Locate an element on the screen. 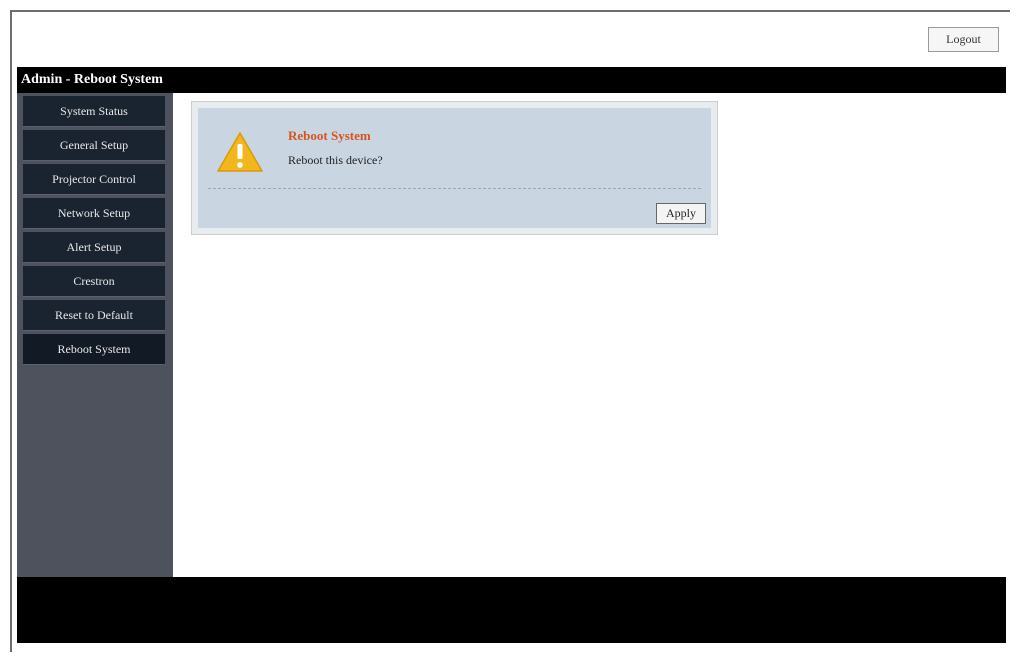 Image resolution: width=1022 pixels, height=657 pixels. dialog-message: Reboot this device? is located at coordinates (335, 160).